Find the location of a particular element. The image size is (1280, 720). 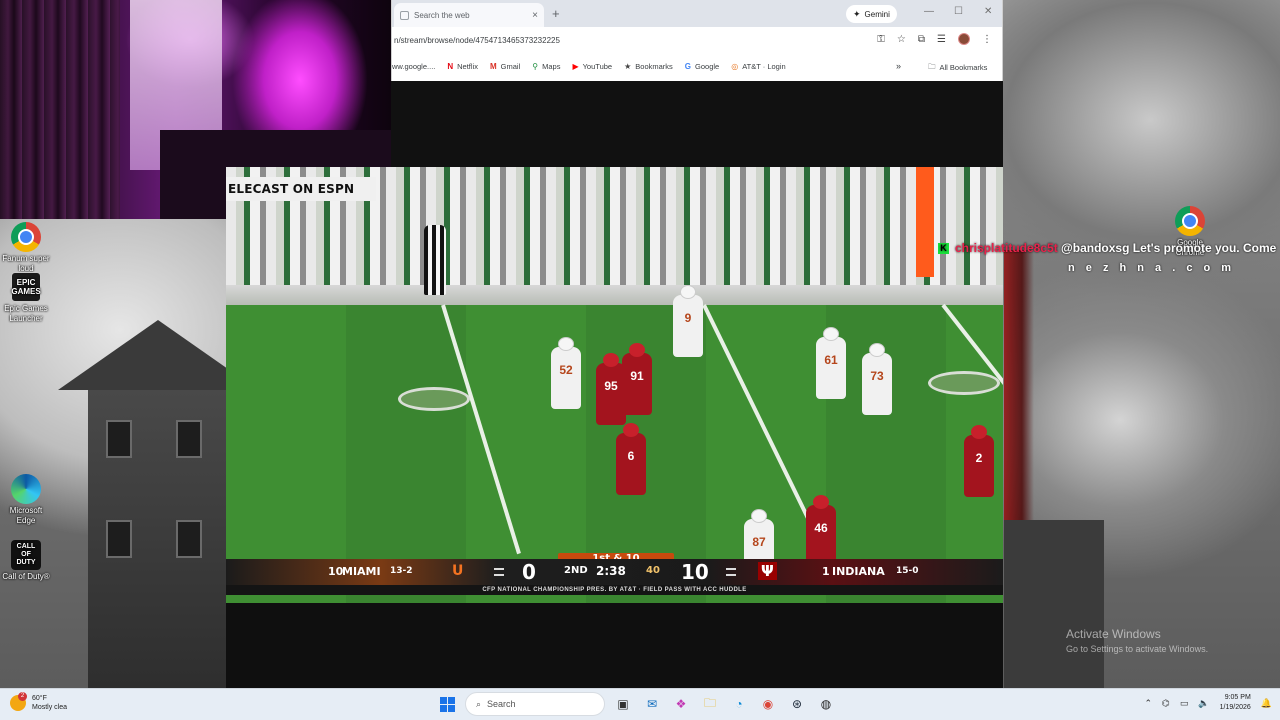

cast-icon: ⧉ is located at coordinates (921, 39).